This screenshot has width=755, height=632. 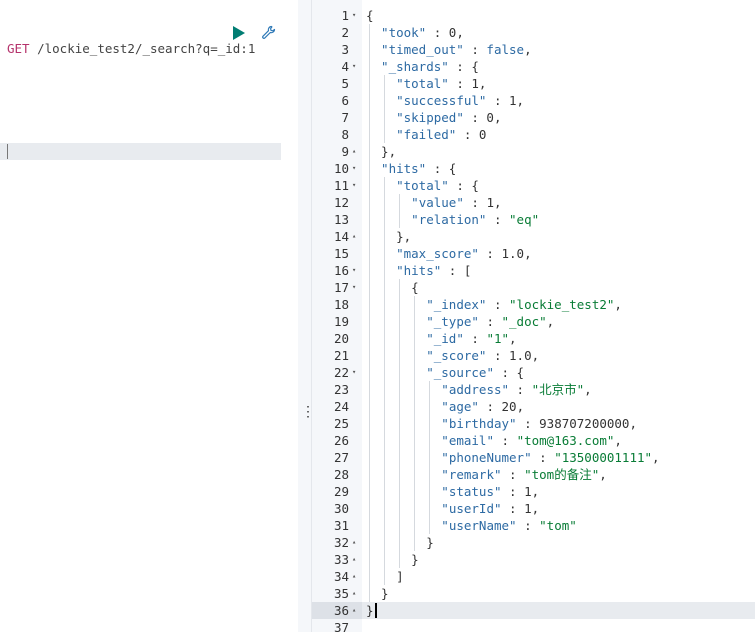 What do you see at coordinates (422, 49) in the screenshot?
I see `token: "timed_out"` at bounding box center [422, 49].